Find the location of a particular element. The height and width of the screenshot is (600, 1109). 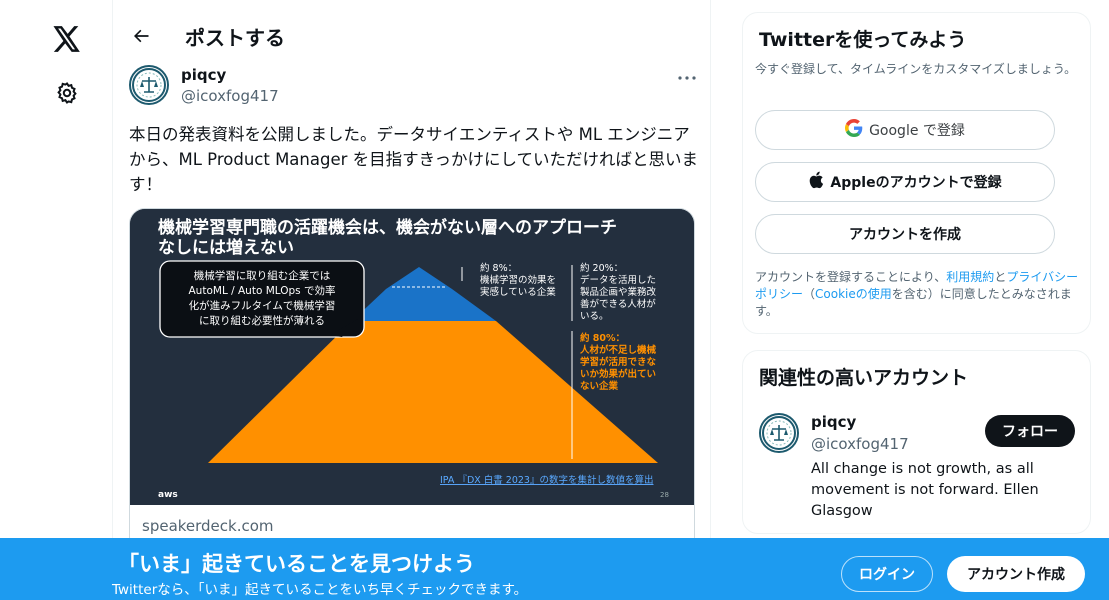

arrow-left-icon is located at coordinates (141, 36).